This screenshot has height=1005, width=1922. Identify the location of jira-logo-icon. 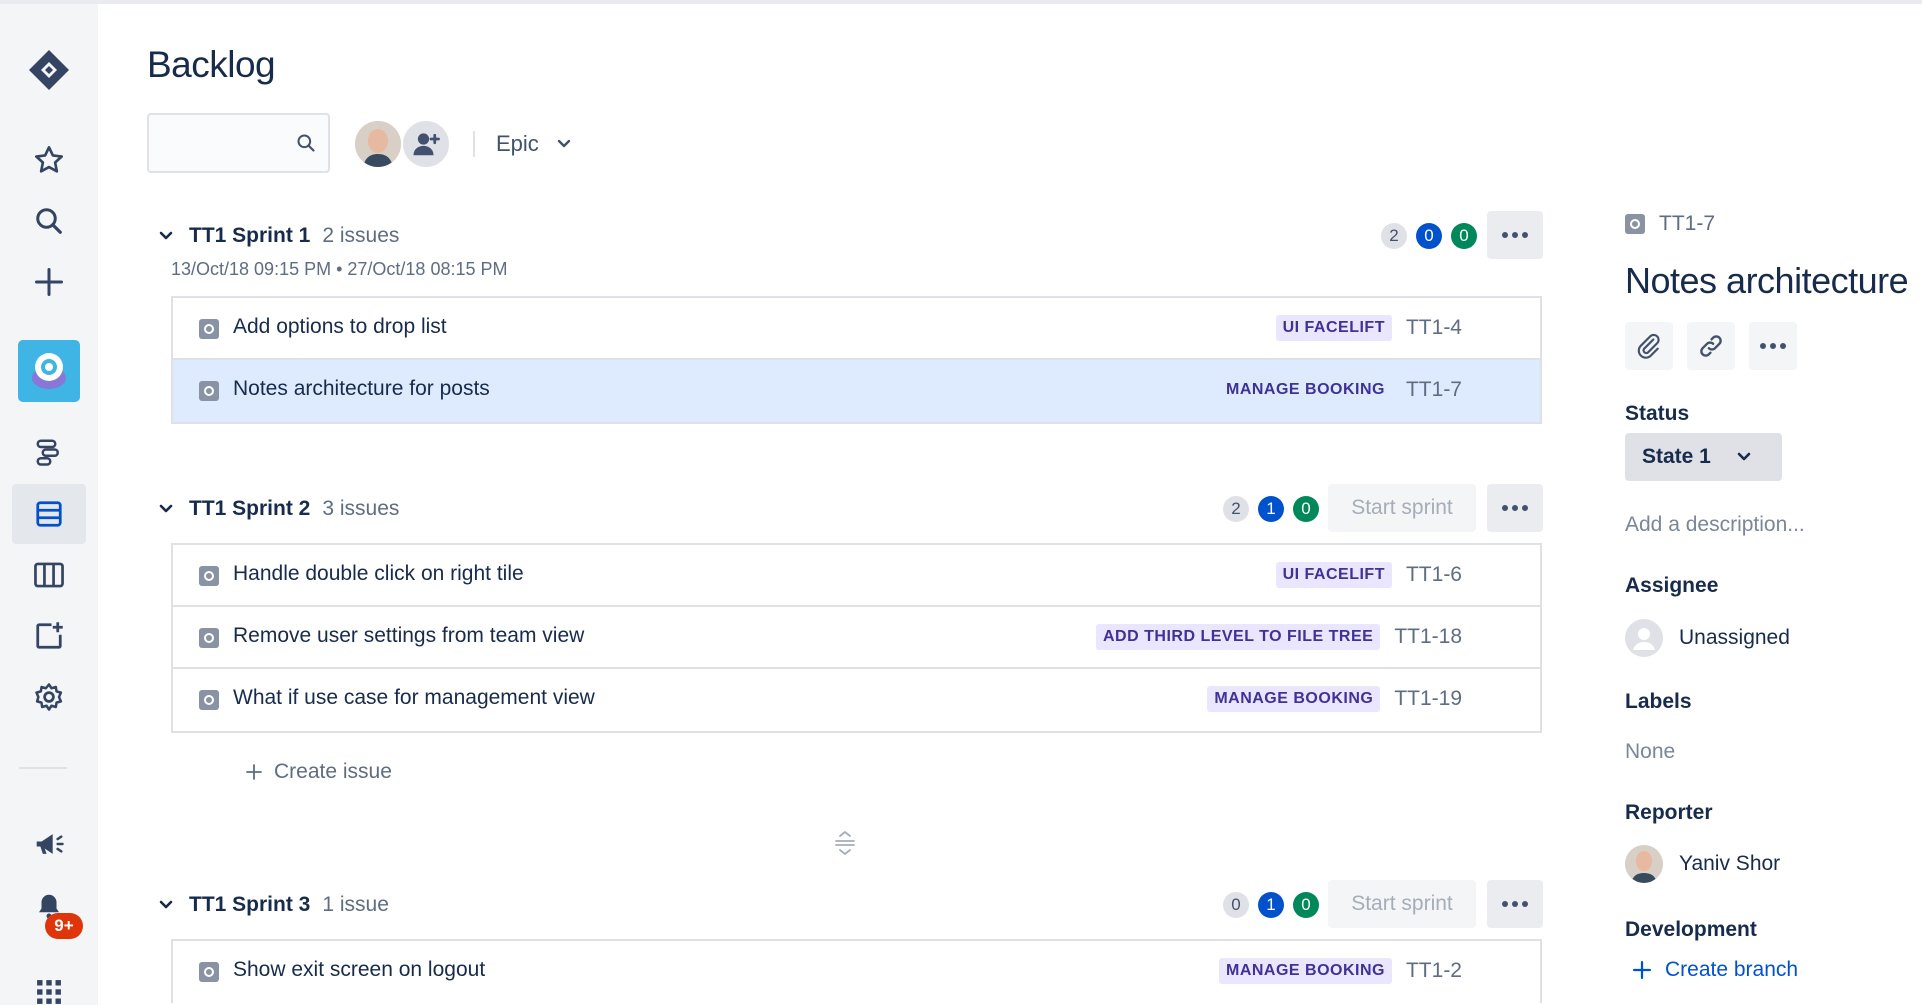
(49, 70).